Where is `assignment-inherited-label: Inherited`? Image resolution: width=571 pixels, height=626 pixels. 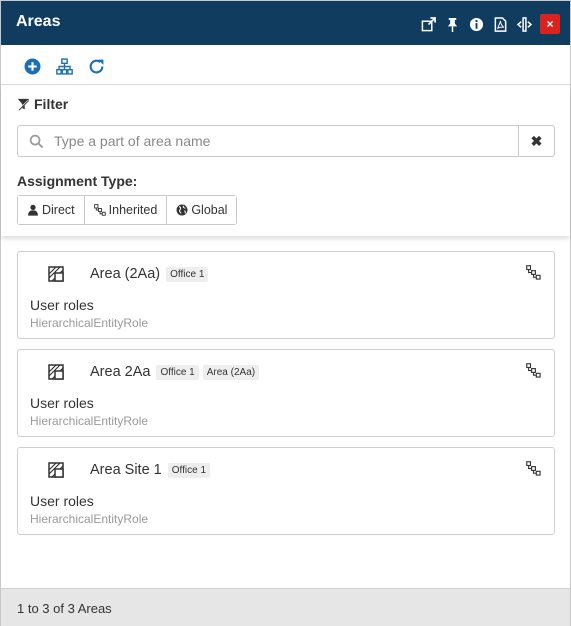
assignment-inherited-label: Inherited is located at coordinates (133, 210).